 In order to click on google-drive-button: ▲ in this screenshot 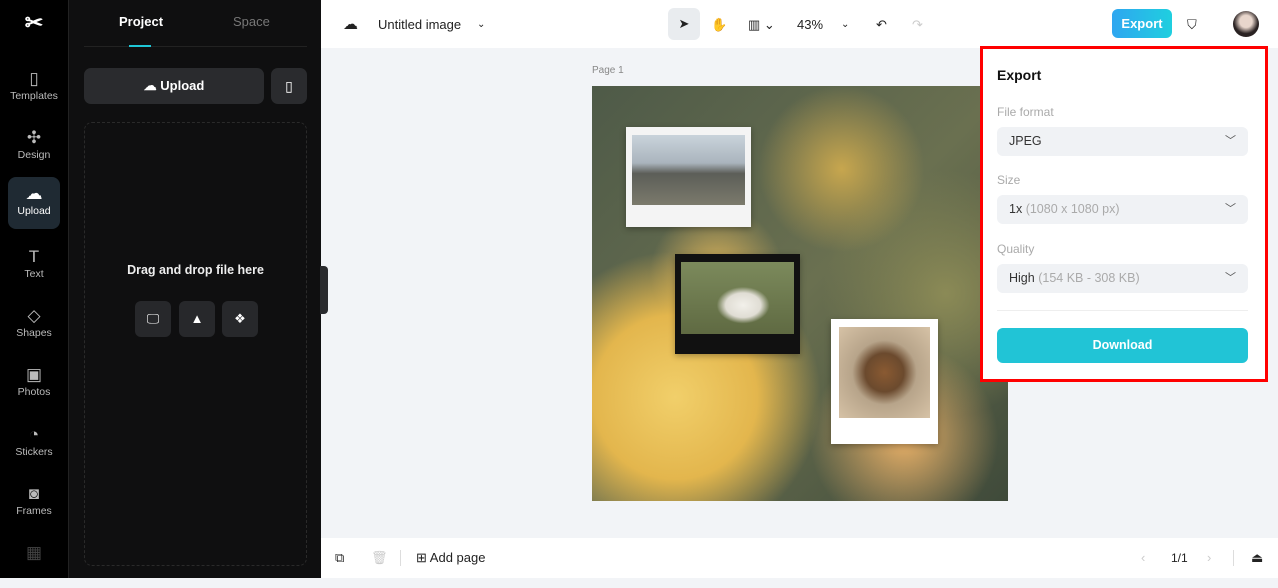, I will do `click(197, 319)`.